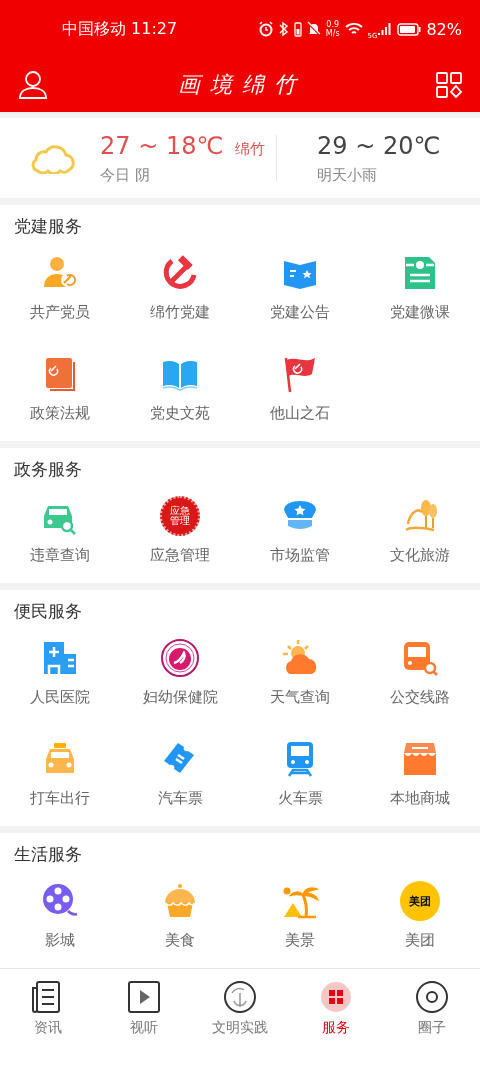  Describe the element at coordinates (336, 997) in the screenshot. I see `grid-icon` at that location.